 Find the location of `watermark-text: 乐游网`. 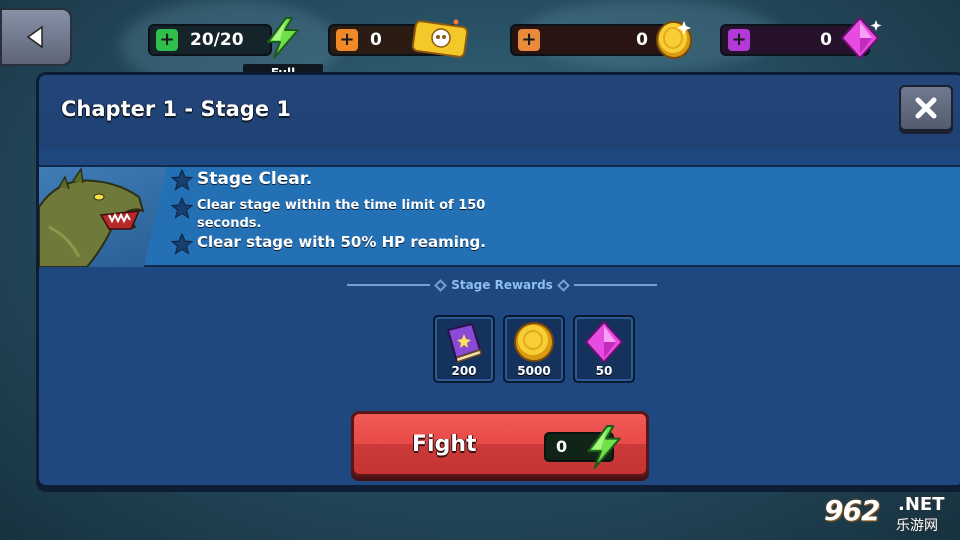

watermark-text: 乐游网 is located at coordinates (917, 526).